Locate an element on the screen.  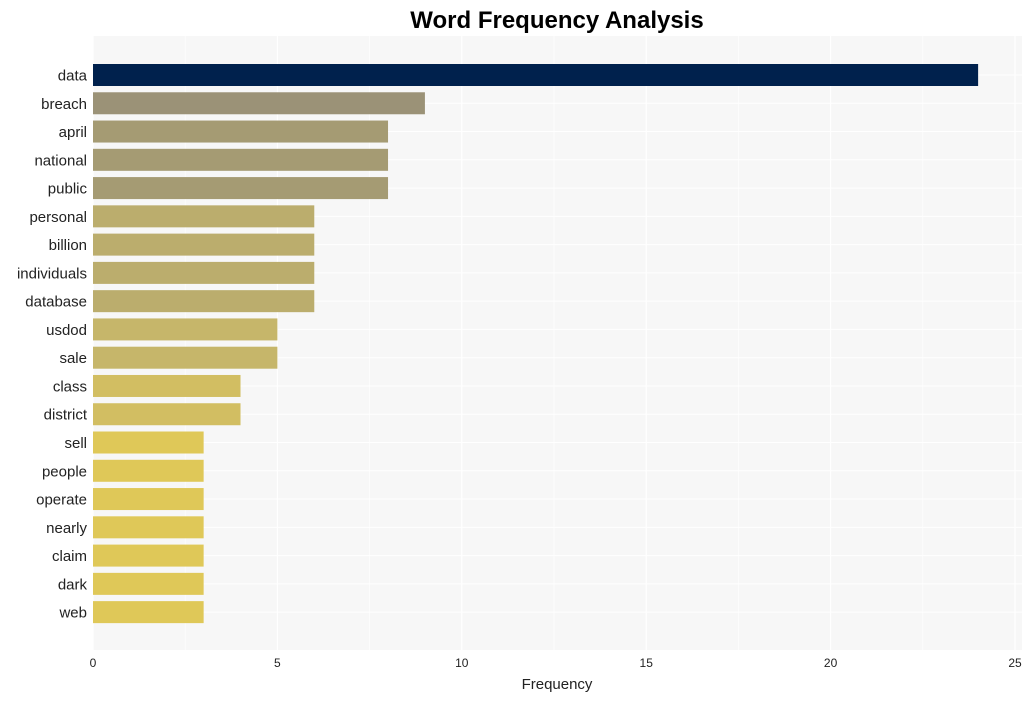
y-tick-label: nearly is located at coordinates (66, 528).